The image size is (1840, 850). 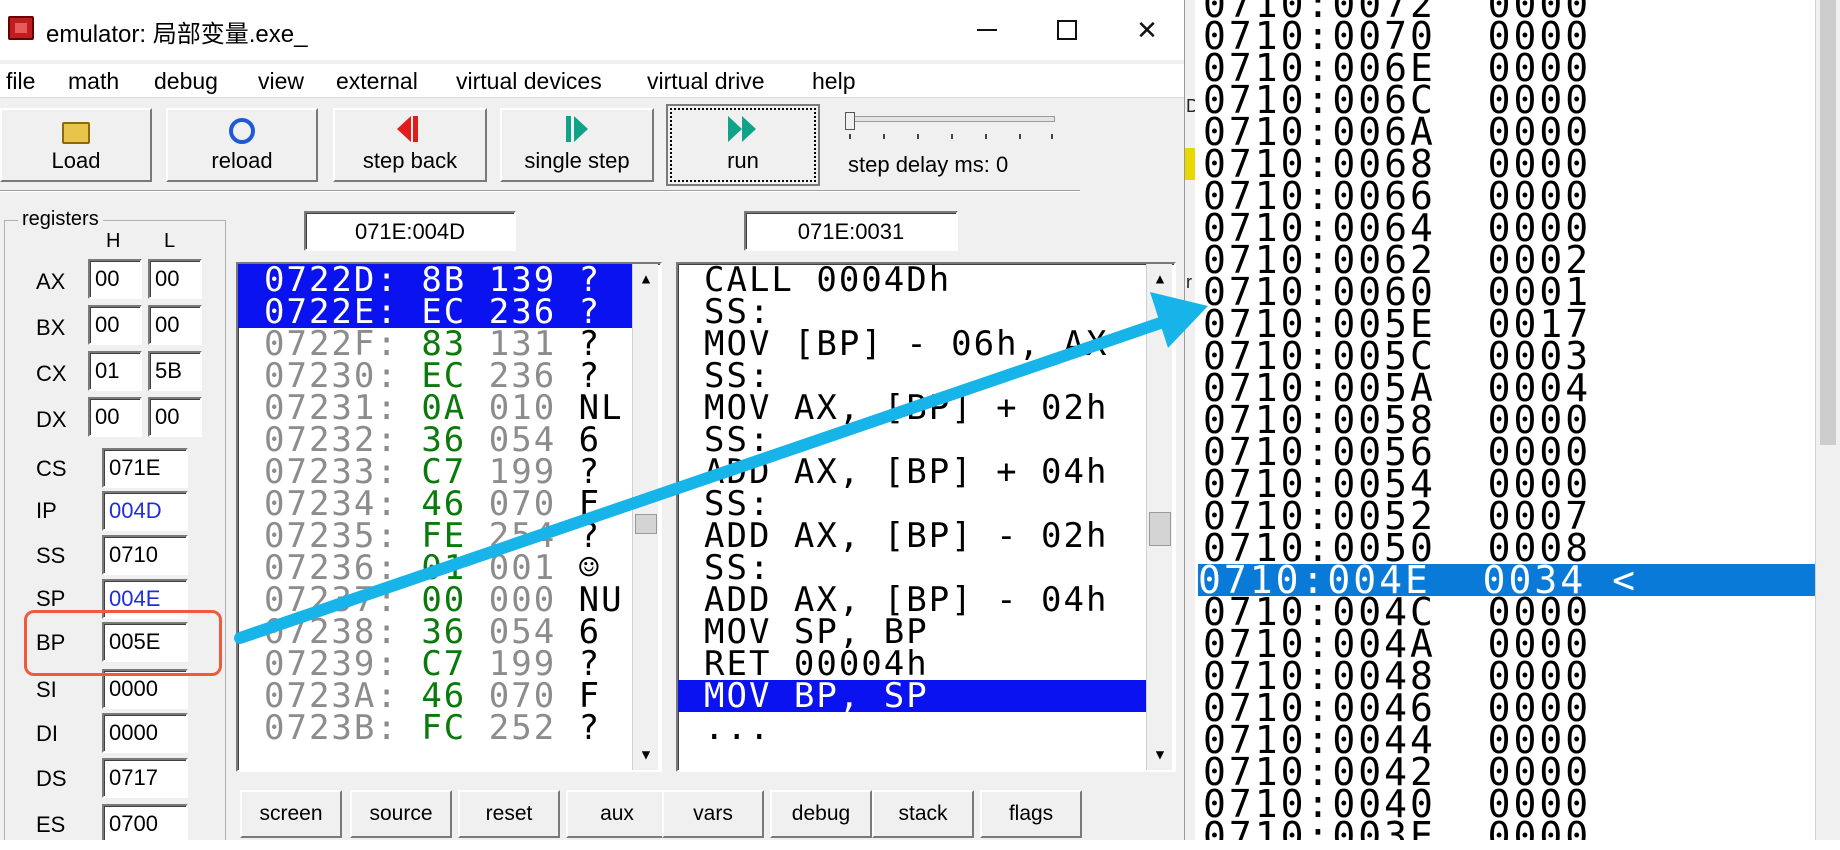 I want to click on step-delay-slider, so click(x=950, y=127).